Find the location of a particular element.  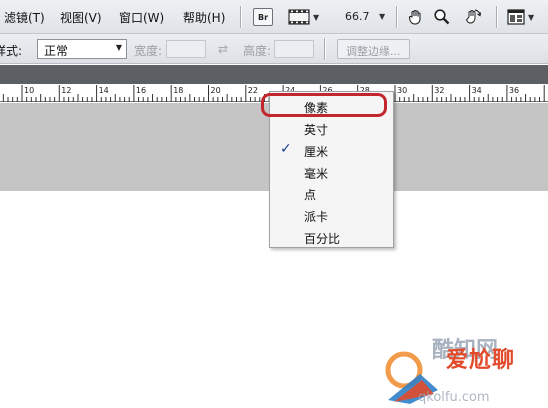

width-field is located at coordinates (186, 49).